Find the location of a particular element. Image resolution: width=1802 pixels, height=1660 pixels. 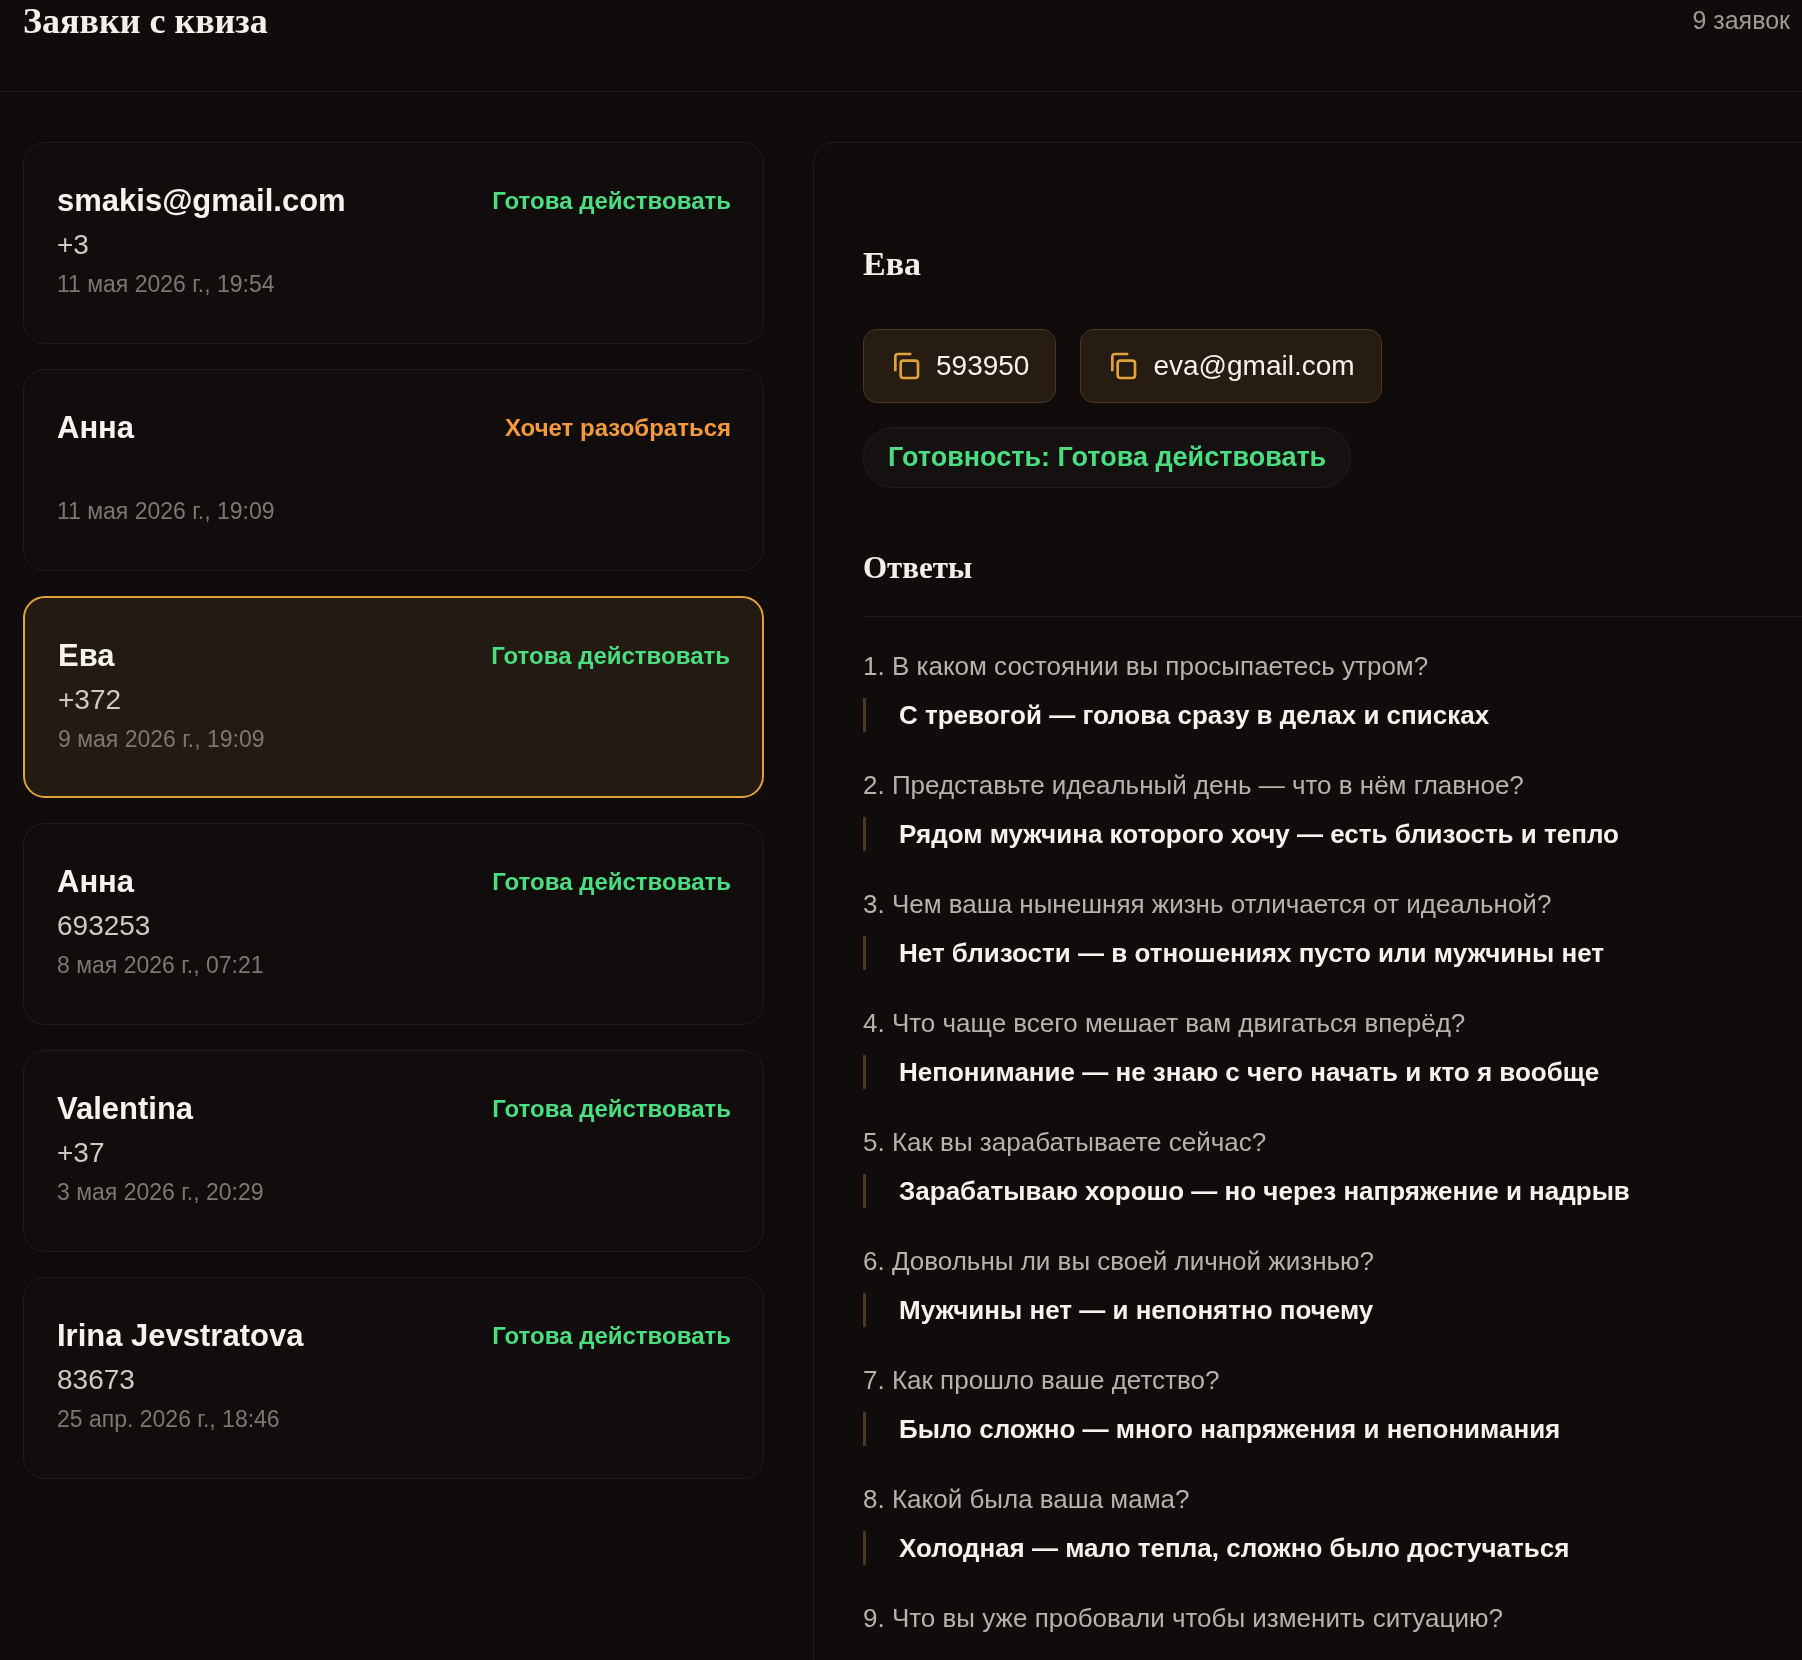

answer-text: Холодная — мало тепла, сложно было достучаться is located at coordinates (1332, 1548).